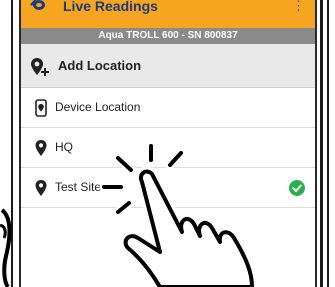 This screenshot has height=287, width=335. I want to click on add-location-icon, so click(40, 67).